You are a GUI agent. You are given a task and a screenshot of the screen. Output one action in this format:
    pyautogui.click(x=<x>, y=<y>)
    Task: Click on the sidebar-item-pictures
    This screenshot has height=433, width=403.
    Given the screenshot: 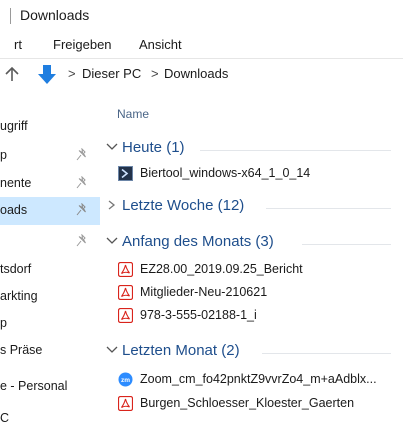 What is the action you would take?
    pyautogui.click(x=50, y=242)
    